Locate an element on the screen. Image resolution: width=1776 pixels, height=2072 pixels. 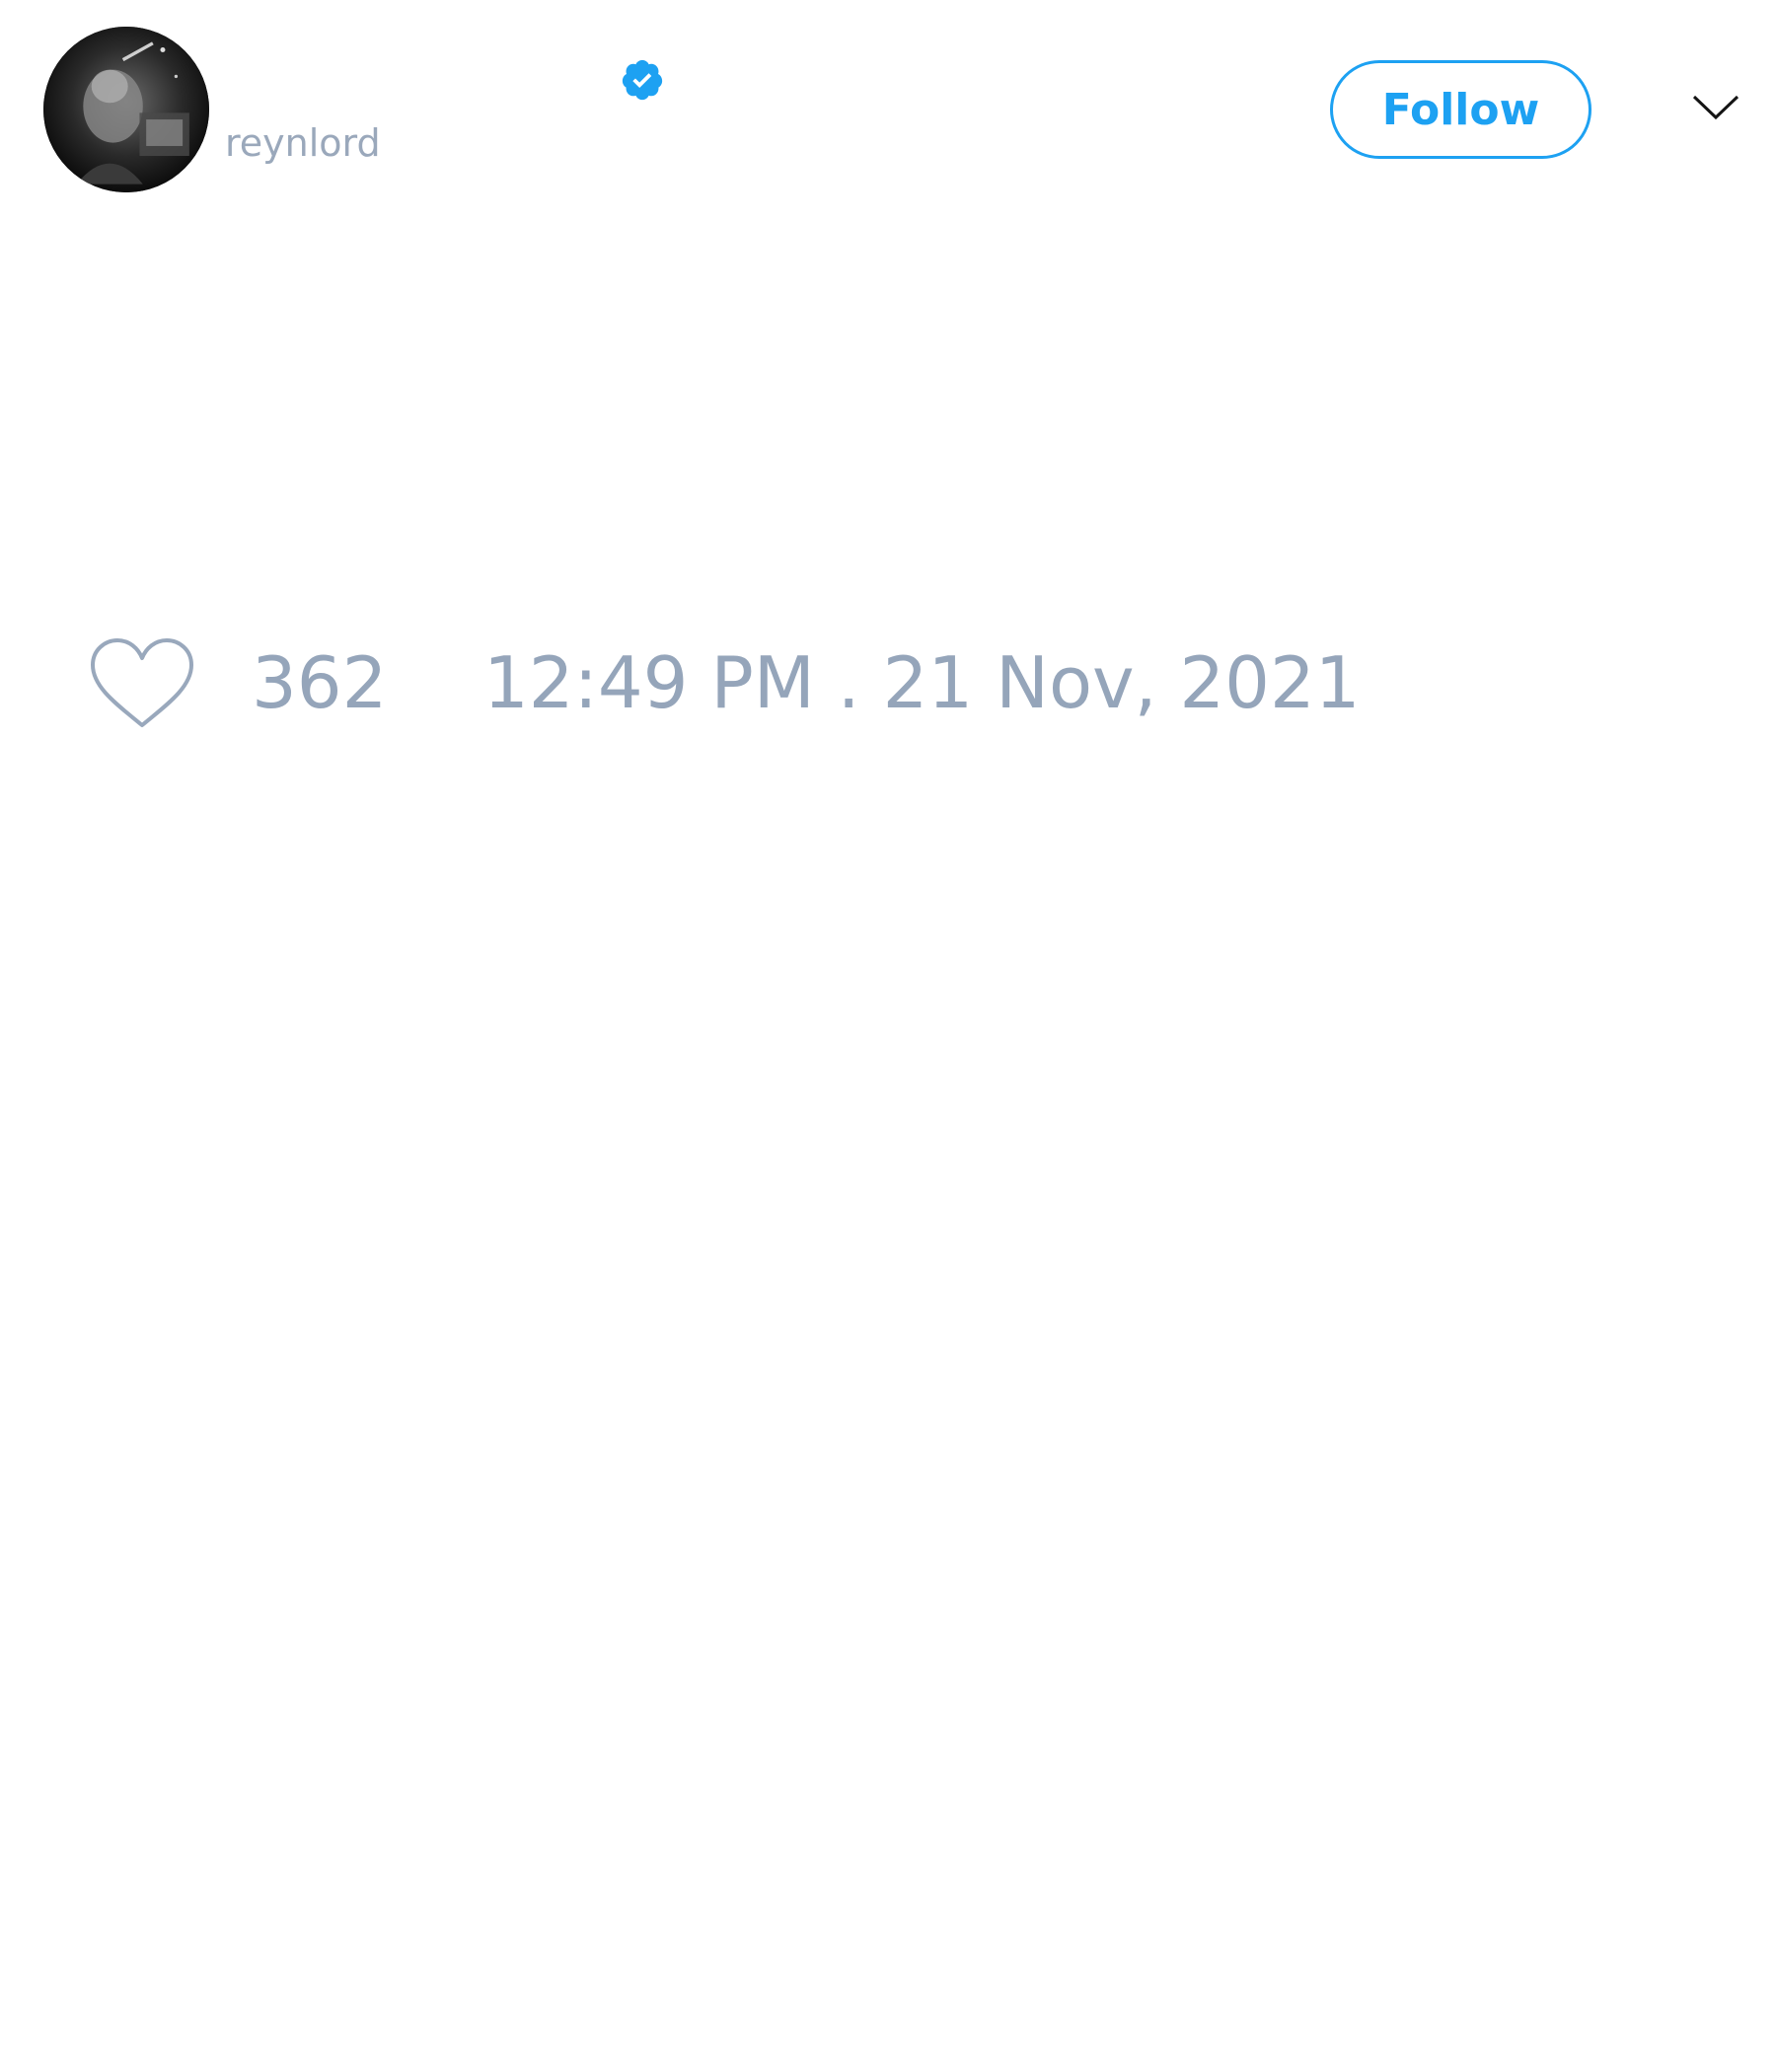
chevron-down-icon is located at coordinates (1716, 106).